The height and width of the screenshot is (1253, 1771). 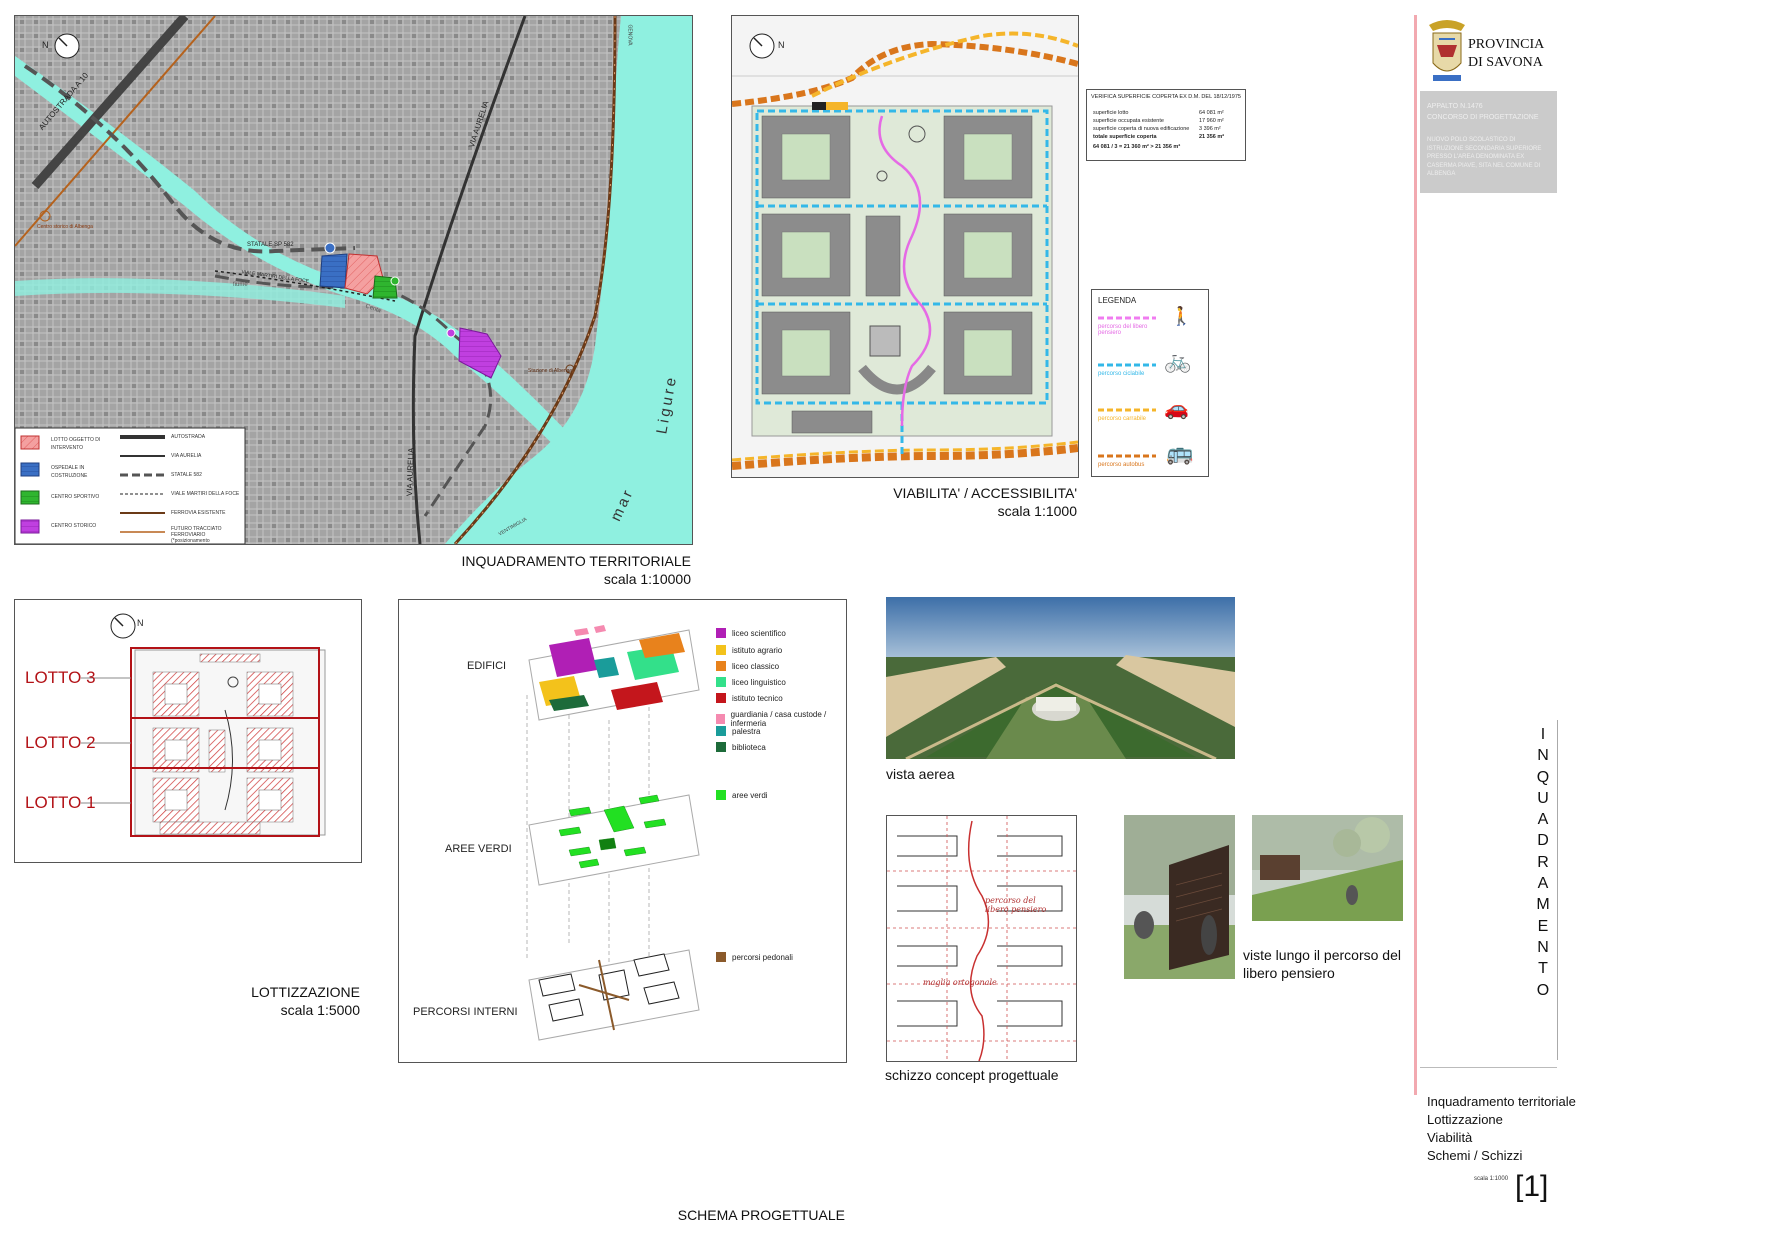 I want to click on sidebar-scale: scala 1:1000, so click(x=1491, y=1179).